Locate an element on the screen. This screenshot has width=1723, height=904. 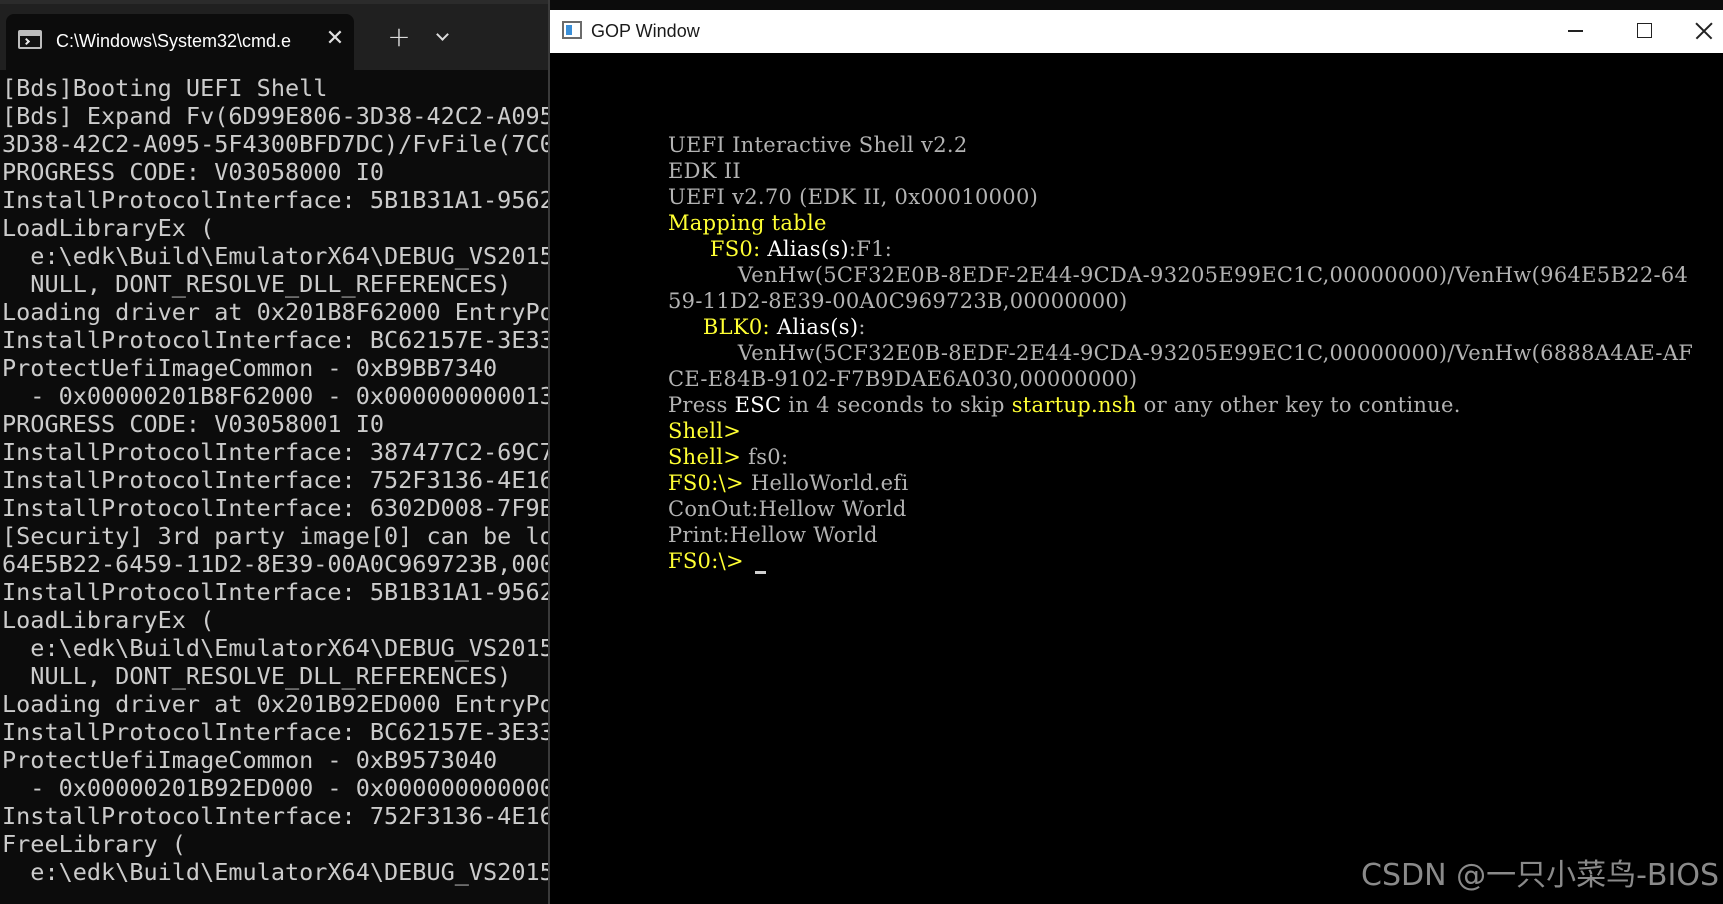
terminal-line: ProtectUefiImageCommon - 0xB9573040 is located at coordinates (250, 760).